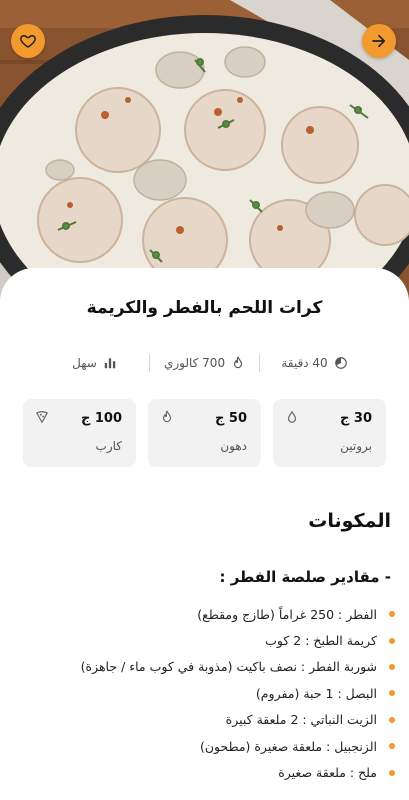 Image resolution: width=409 pixels, height=800 pixels. What do you see at coordinates (110, 363) in the screenshot?
I see `bar-chart-icon` at bounding box center [110, 363].